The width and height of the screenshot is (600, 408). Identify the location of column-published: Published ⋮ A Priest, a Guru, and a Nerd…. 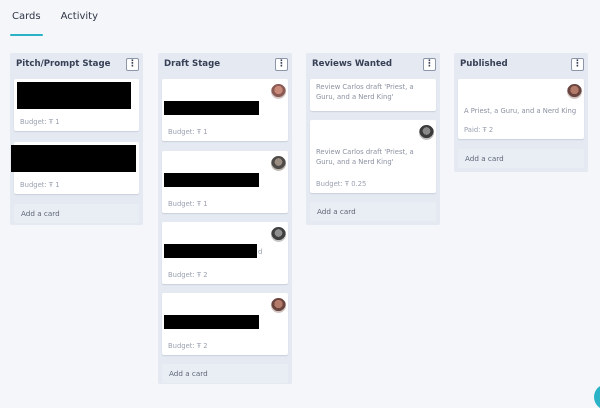
(521, 112).